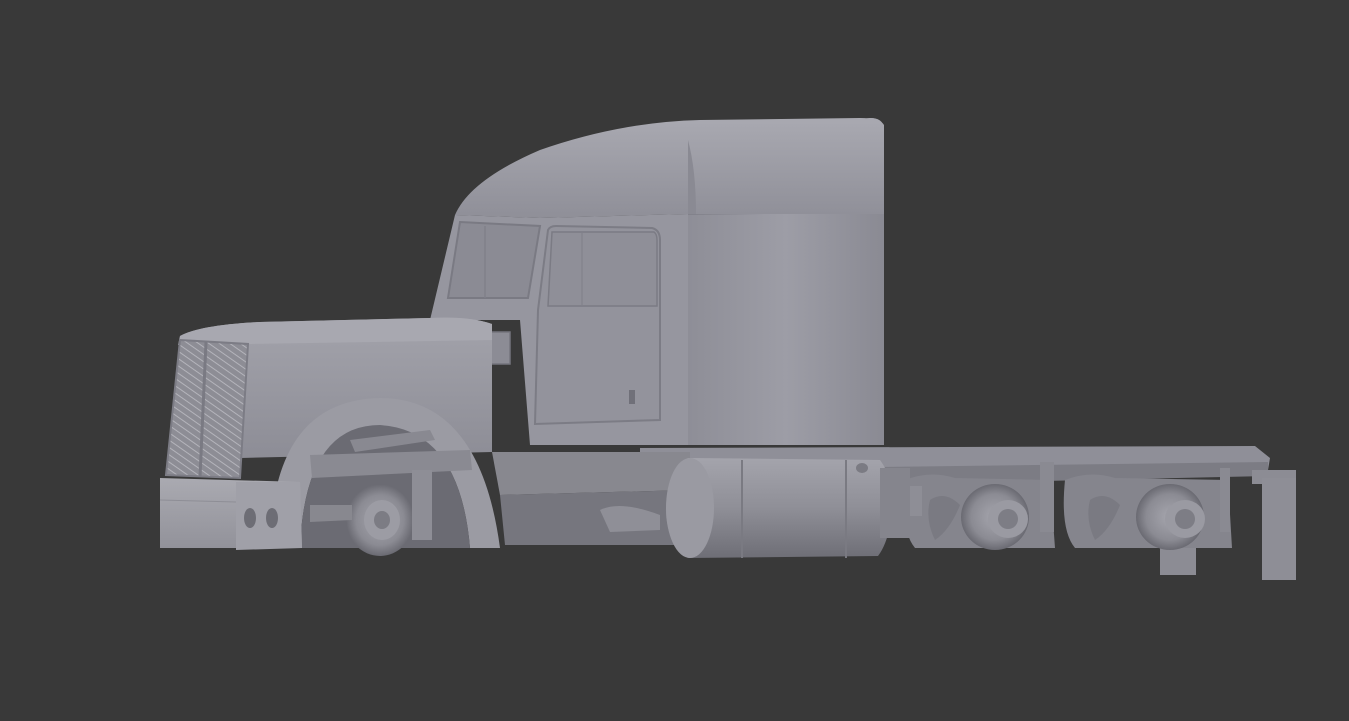  What do you see at coordinates (494, 259) in the screenshot?
I see `windshield` at bounding box center [494, 259].